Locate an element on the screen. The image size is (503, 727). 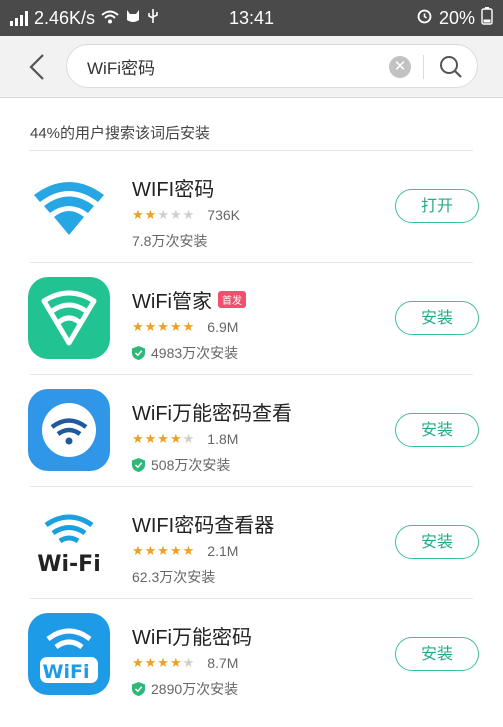
status-bar: 2.46K/s 13:41 20% is located at coordinates (251, 18).